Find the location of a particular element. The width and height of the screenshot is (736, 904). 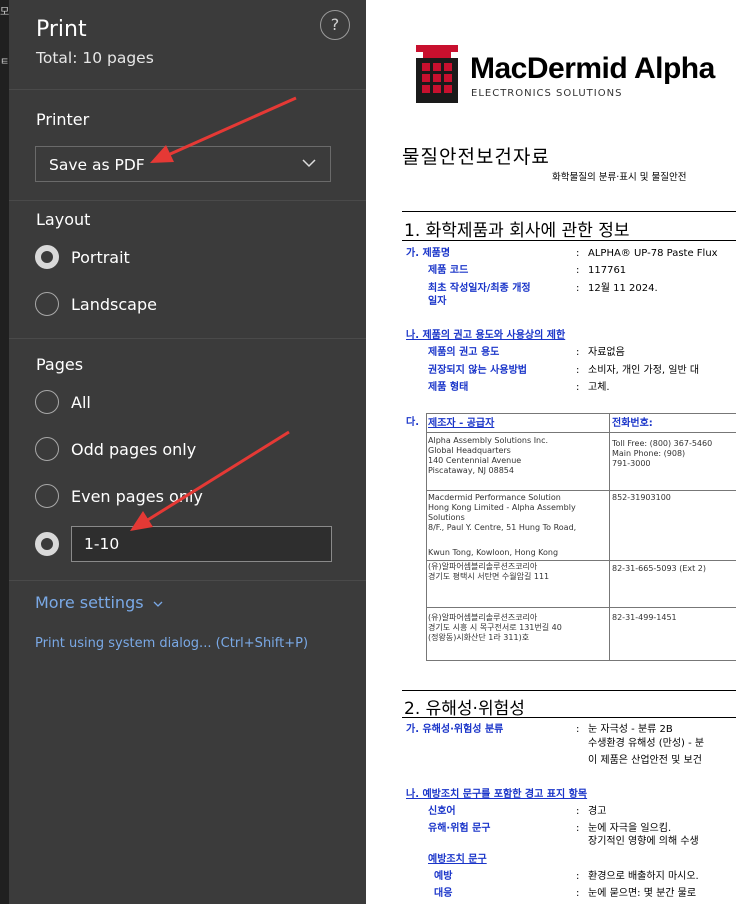

value-hazard-class: 수생환경 유해성 (만성) - 분 is located at coordinates (646, 743).